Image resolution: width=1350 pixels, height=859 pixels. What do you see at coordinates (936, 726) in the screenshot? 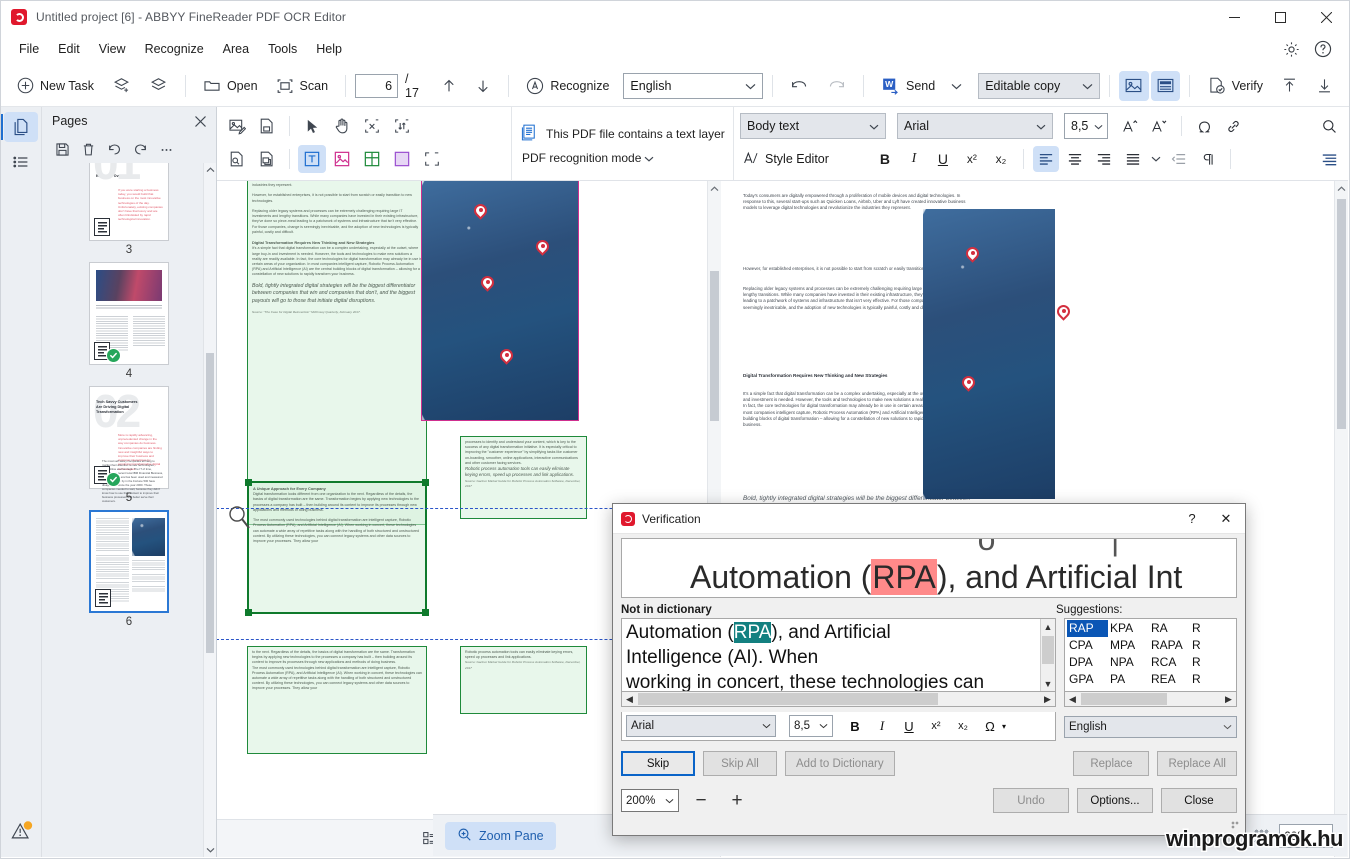
I see `dialog-superscript-button: x²` at bounding box center [936, 726].